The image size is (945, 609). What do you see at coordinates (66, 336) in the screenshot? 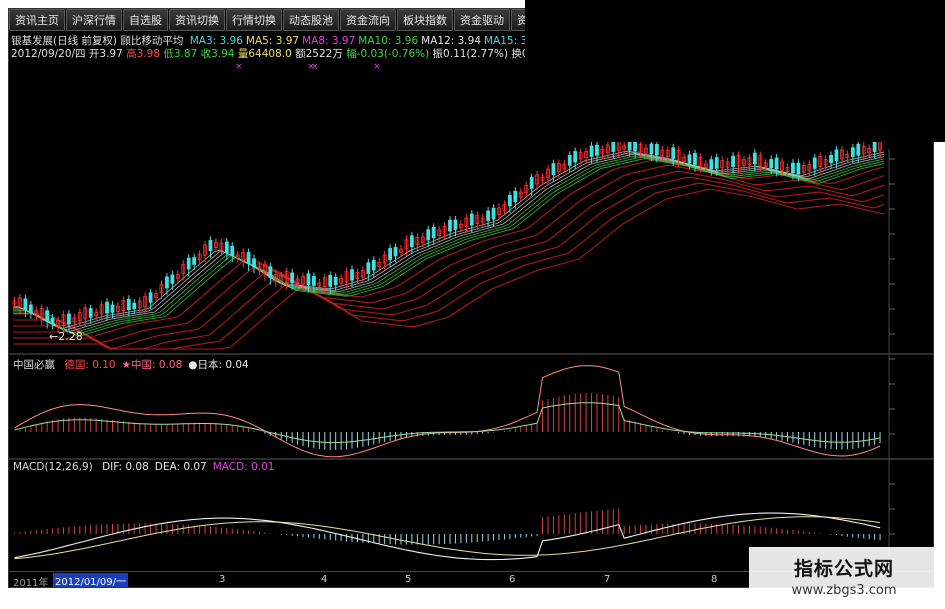
I see `low-price-label: ←2.28` at bounding box center [66, 336].